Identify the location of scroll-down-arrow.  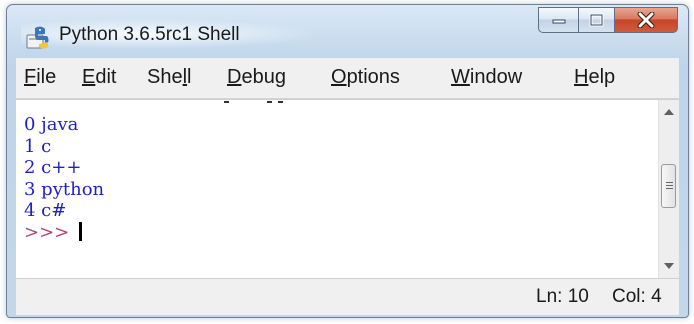
(669, 266).